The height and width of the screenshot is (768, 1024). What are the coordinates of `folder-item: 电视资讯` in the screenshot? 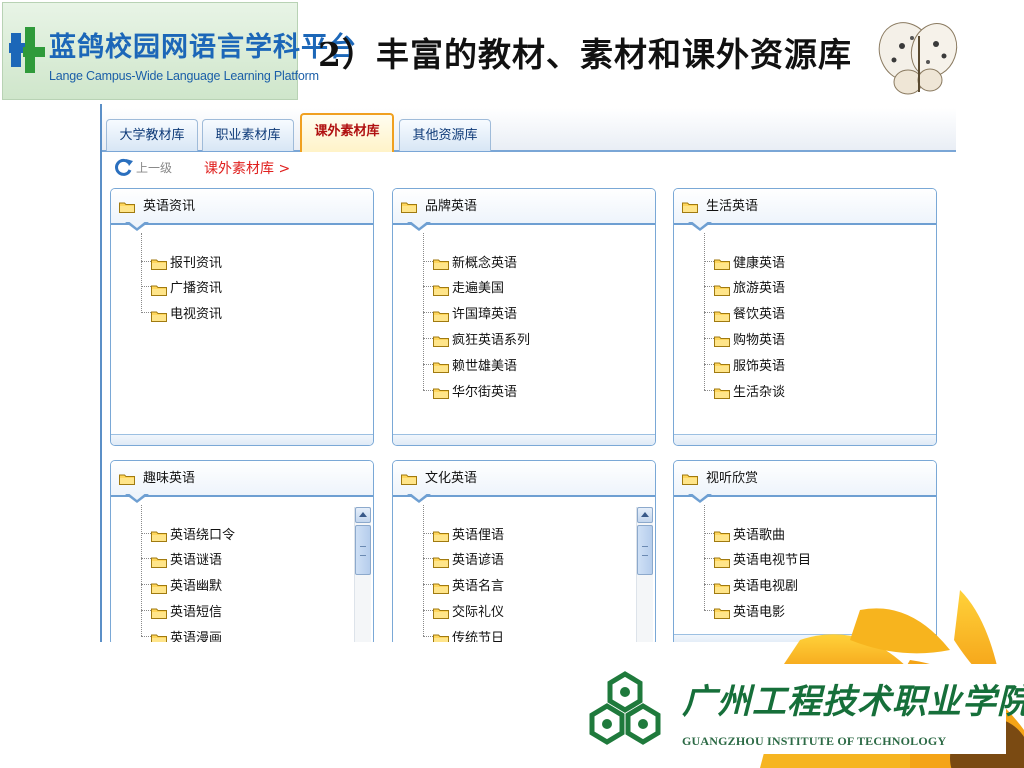 It's located at (181, 313).